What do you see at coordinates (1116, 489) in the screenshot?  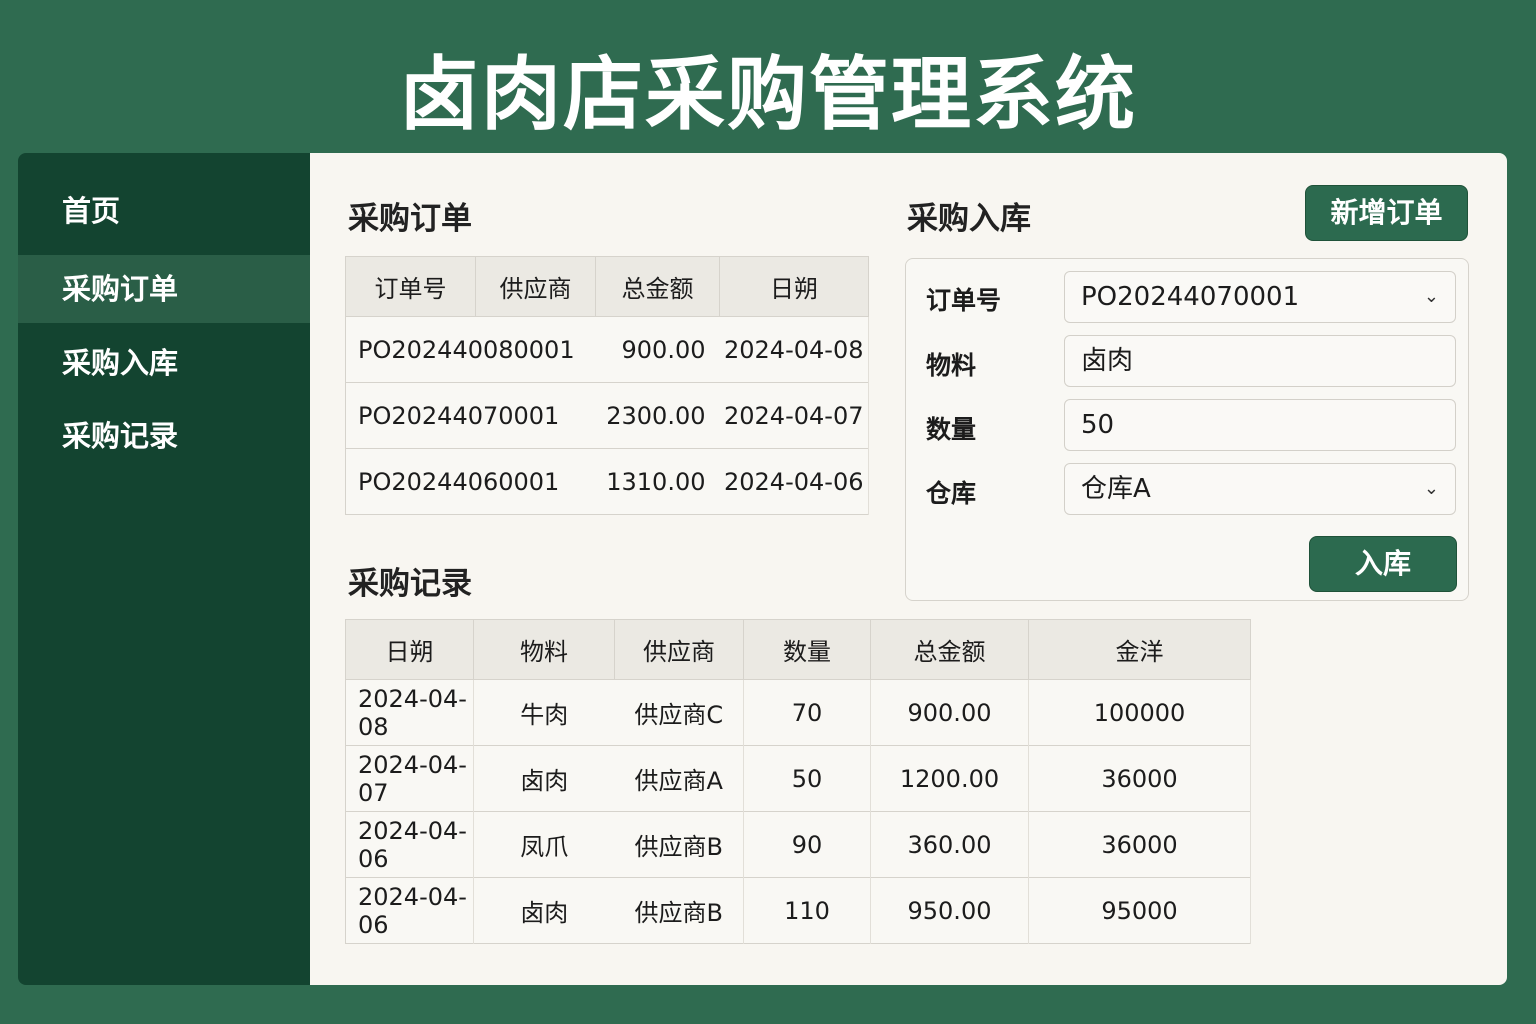 I see `warehouse-value: 仓库A` at bounding box center [1116, 489].